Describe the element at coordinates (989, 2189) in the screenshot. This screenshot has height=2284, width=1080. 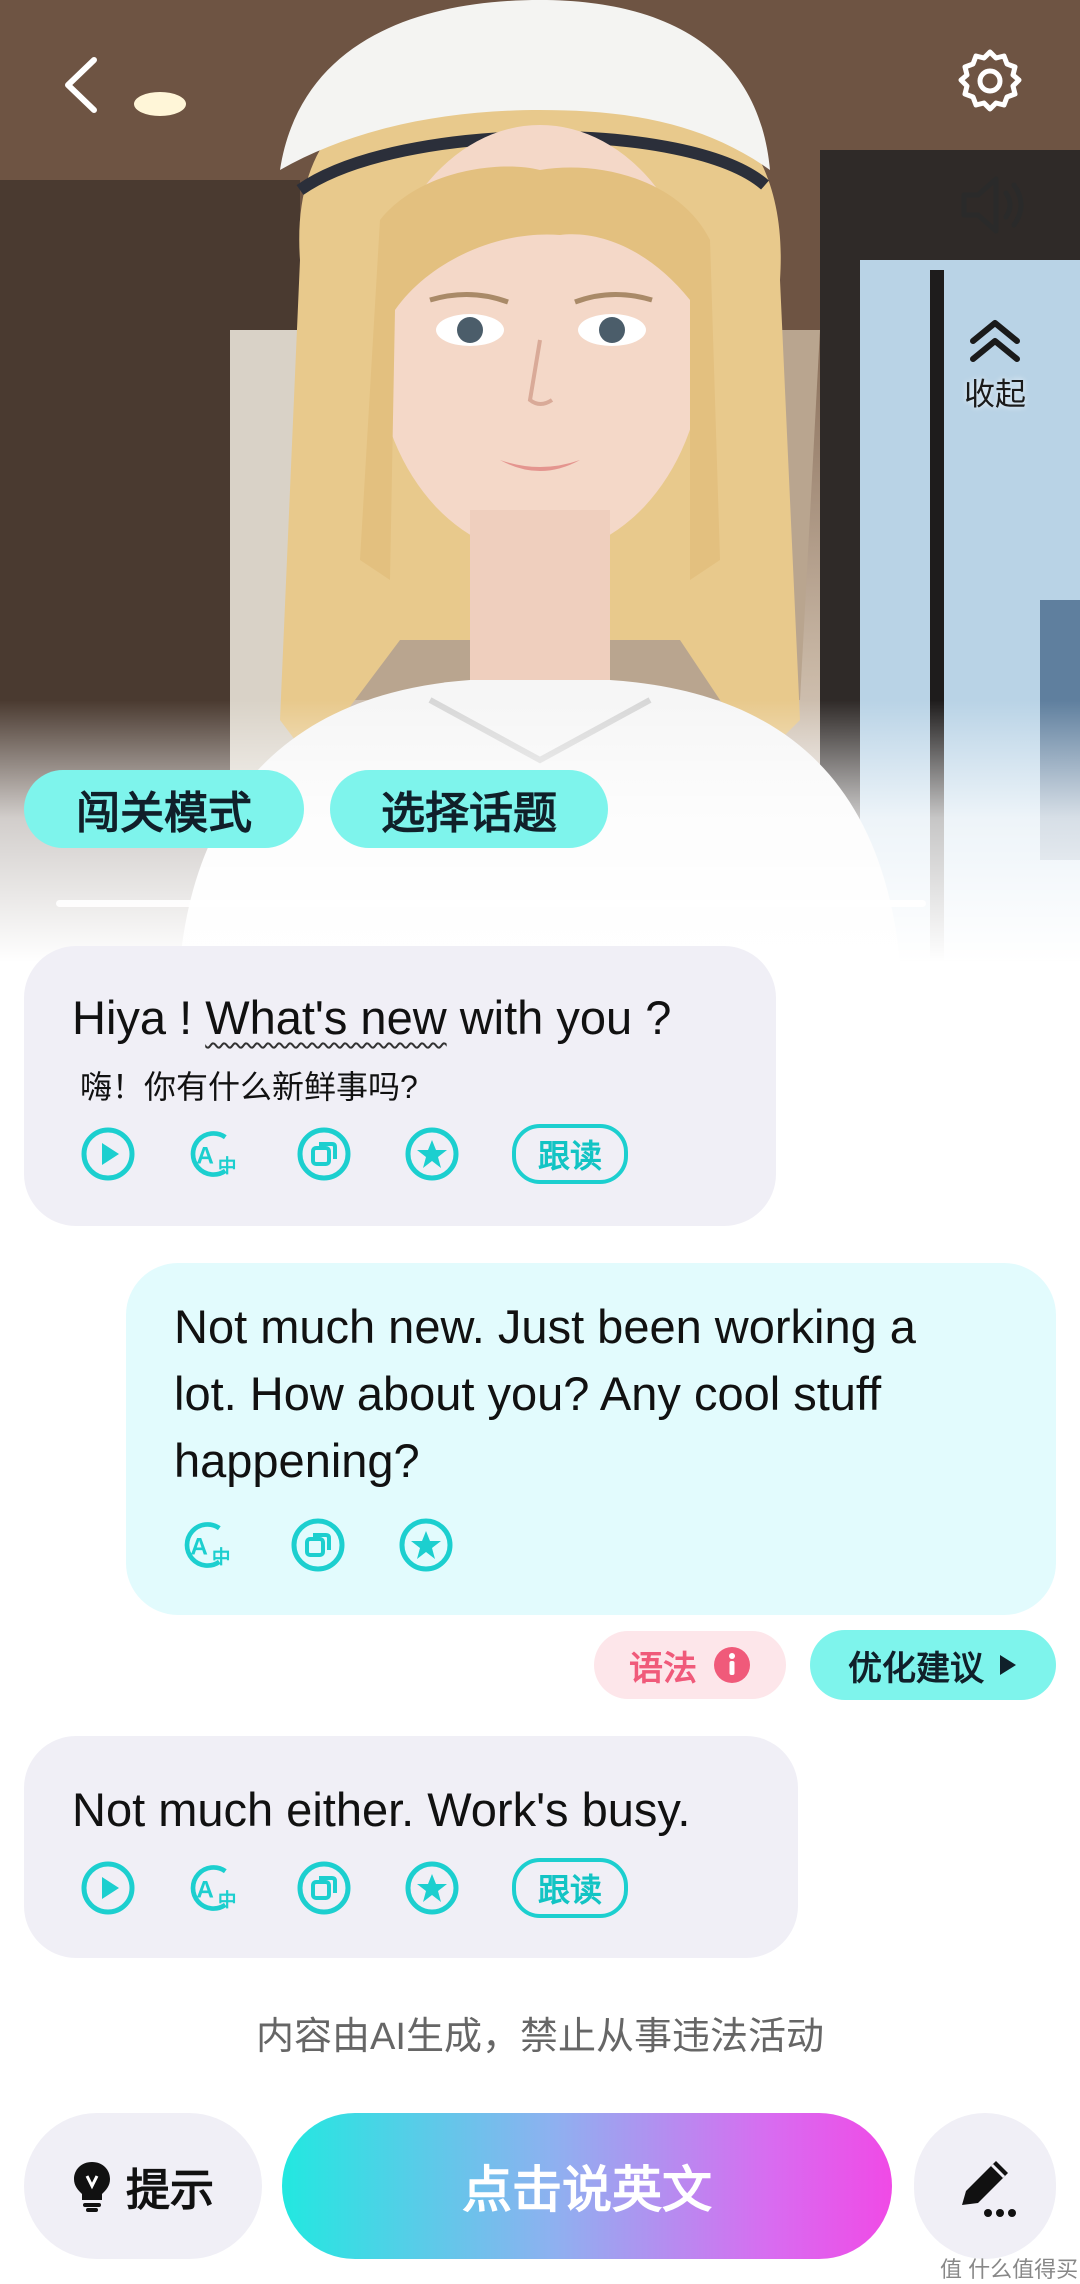
I see `pencil-icon` at that location.